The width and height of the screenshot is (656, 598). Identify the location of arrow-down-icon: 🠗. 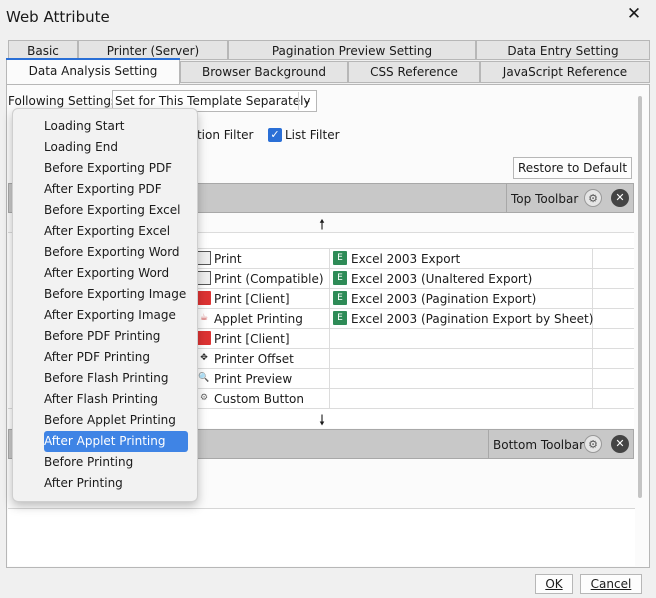
(322, 419).